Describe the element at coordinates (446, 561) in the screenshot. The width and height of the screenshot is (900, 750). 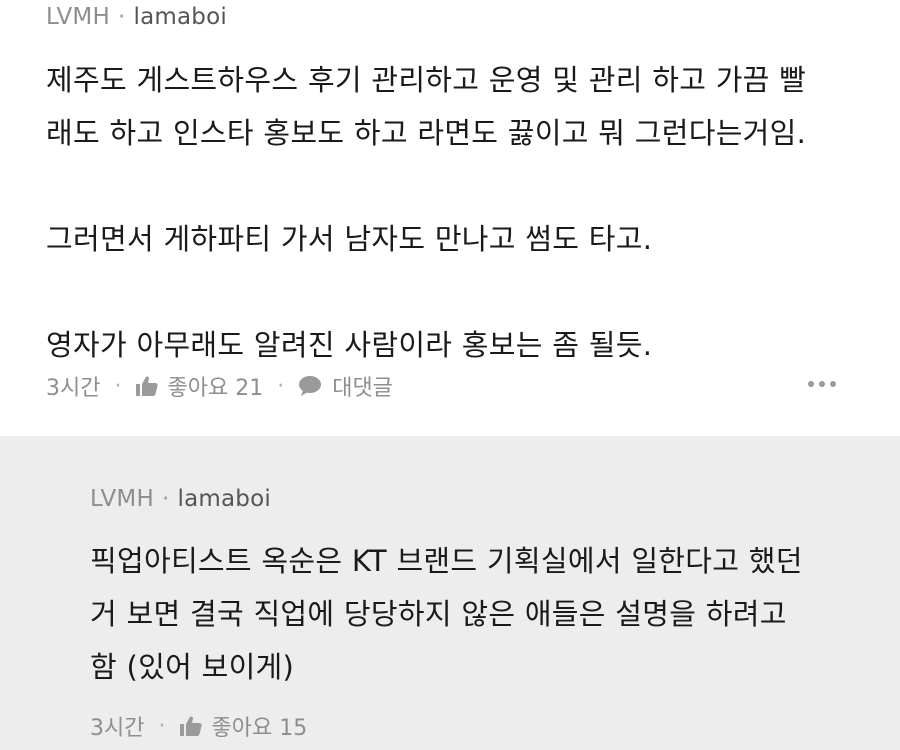
I see `reply-line: 픽업아티스트 옥순은 KT 브랜드 기획실에서 일한다고 했던` at that location.